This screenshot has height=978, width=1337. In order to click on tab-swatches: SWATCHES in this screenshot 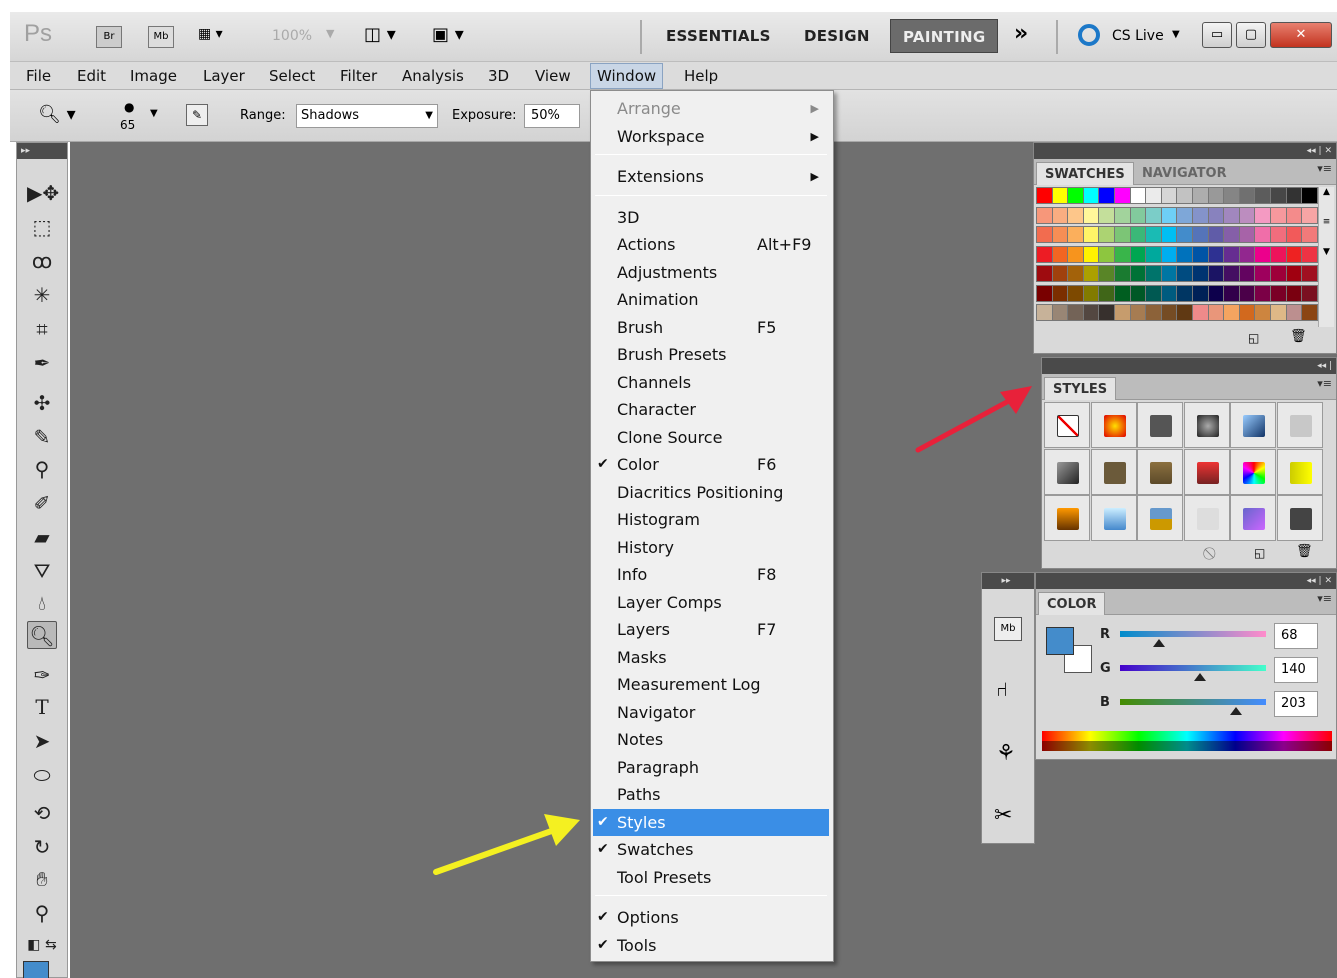, I will do `click(1085, 173)`.